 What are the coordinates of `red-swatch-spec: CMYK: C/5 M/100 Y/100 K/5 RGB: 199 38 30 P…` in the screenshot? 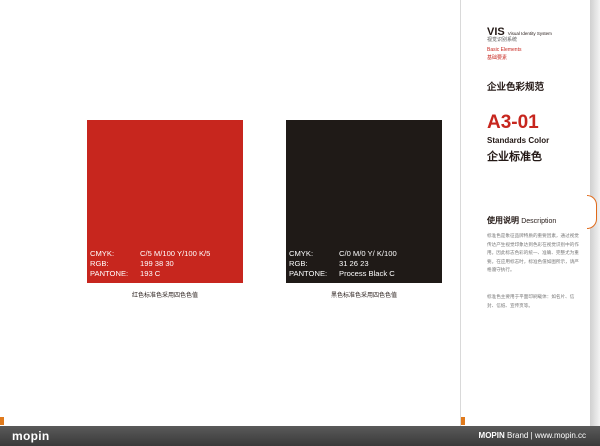 It's located at (150, 264).